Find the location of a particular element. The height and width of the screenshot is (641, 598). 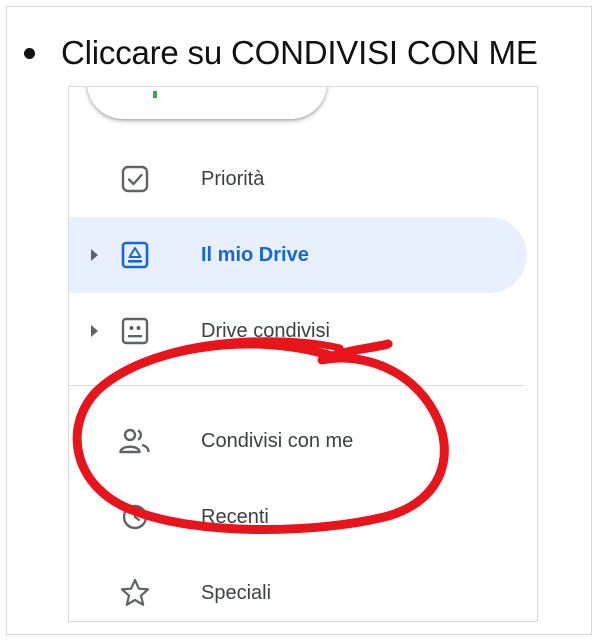

sidebar-divider is located at coordinates (297, 385).